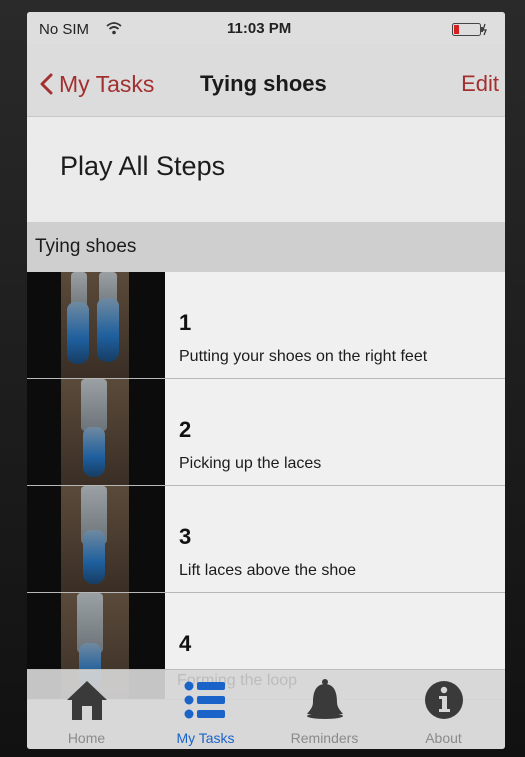  Describe the element at coordinates (469, 29) in the screenshot. I see `battery-icon` at that location.